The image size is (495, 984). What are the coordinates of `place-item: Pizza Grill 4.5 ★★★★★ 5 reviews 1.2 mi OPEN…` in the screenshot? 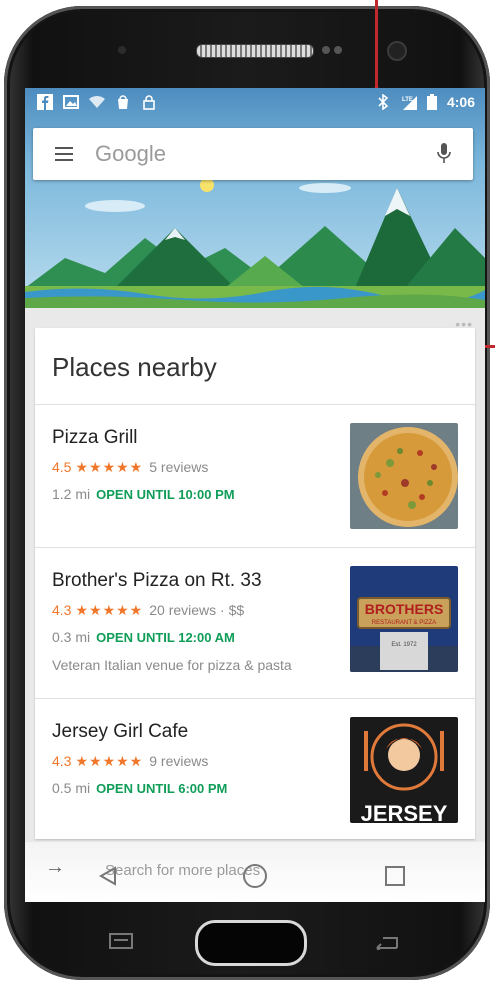 It's located at (255, 476).